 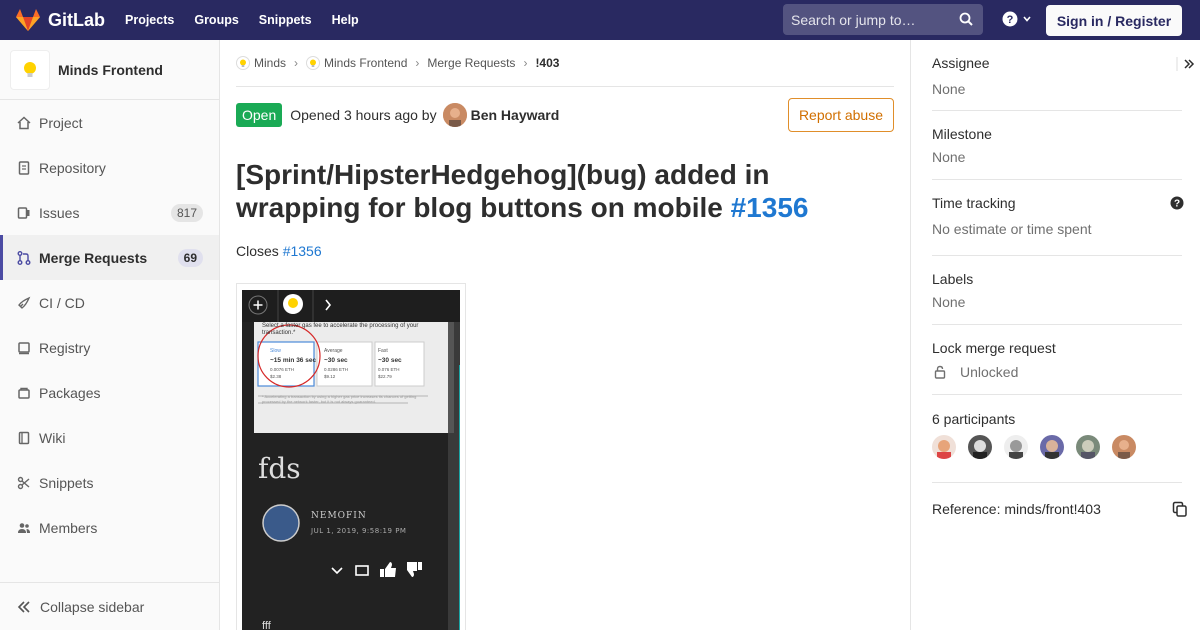 What do you see at coordinates (962, 134) in the screenshot?
I see `milestone-label: Milestone` at bounding box center [962, 134].